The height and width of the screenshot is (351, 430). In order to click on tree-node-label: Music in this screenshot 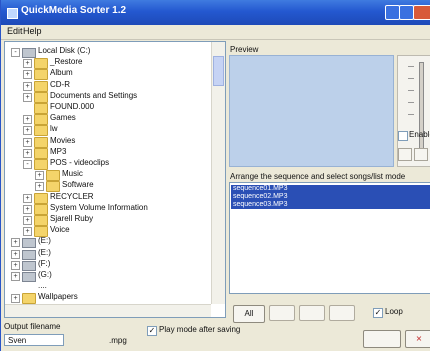, I will do `click(72, 174)`.